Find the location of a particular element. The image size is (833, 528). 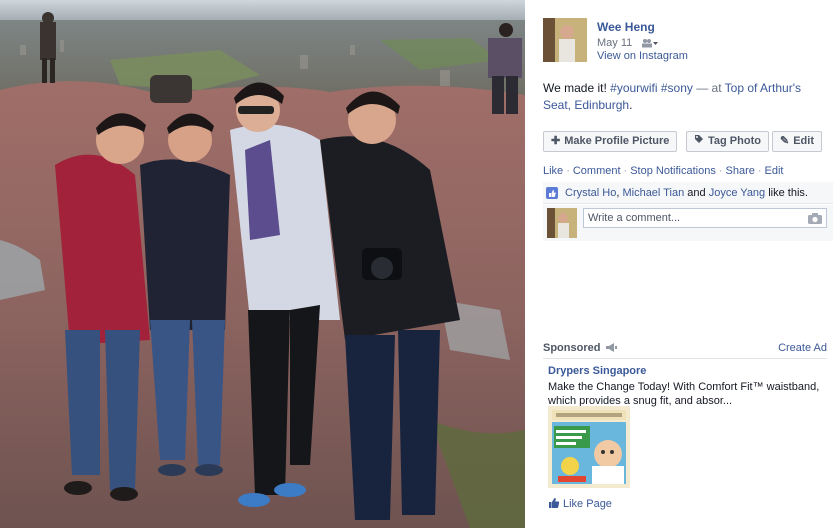

commenter-avatar is located at coordinates (562, 223).